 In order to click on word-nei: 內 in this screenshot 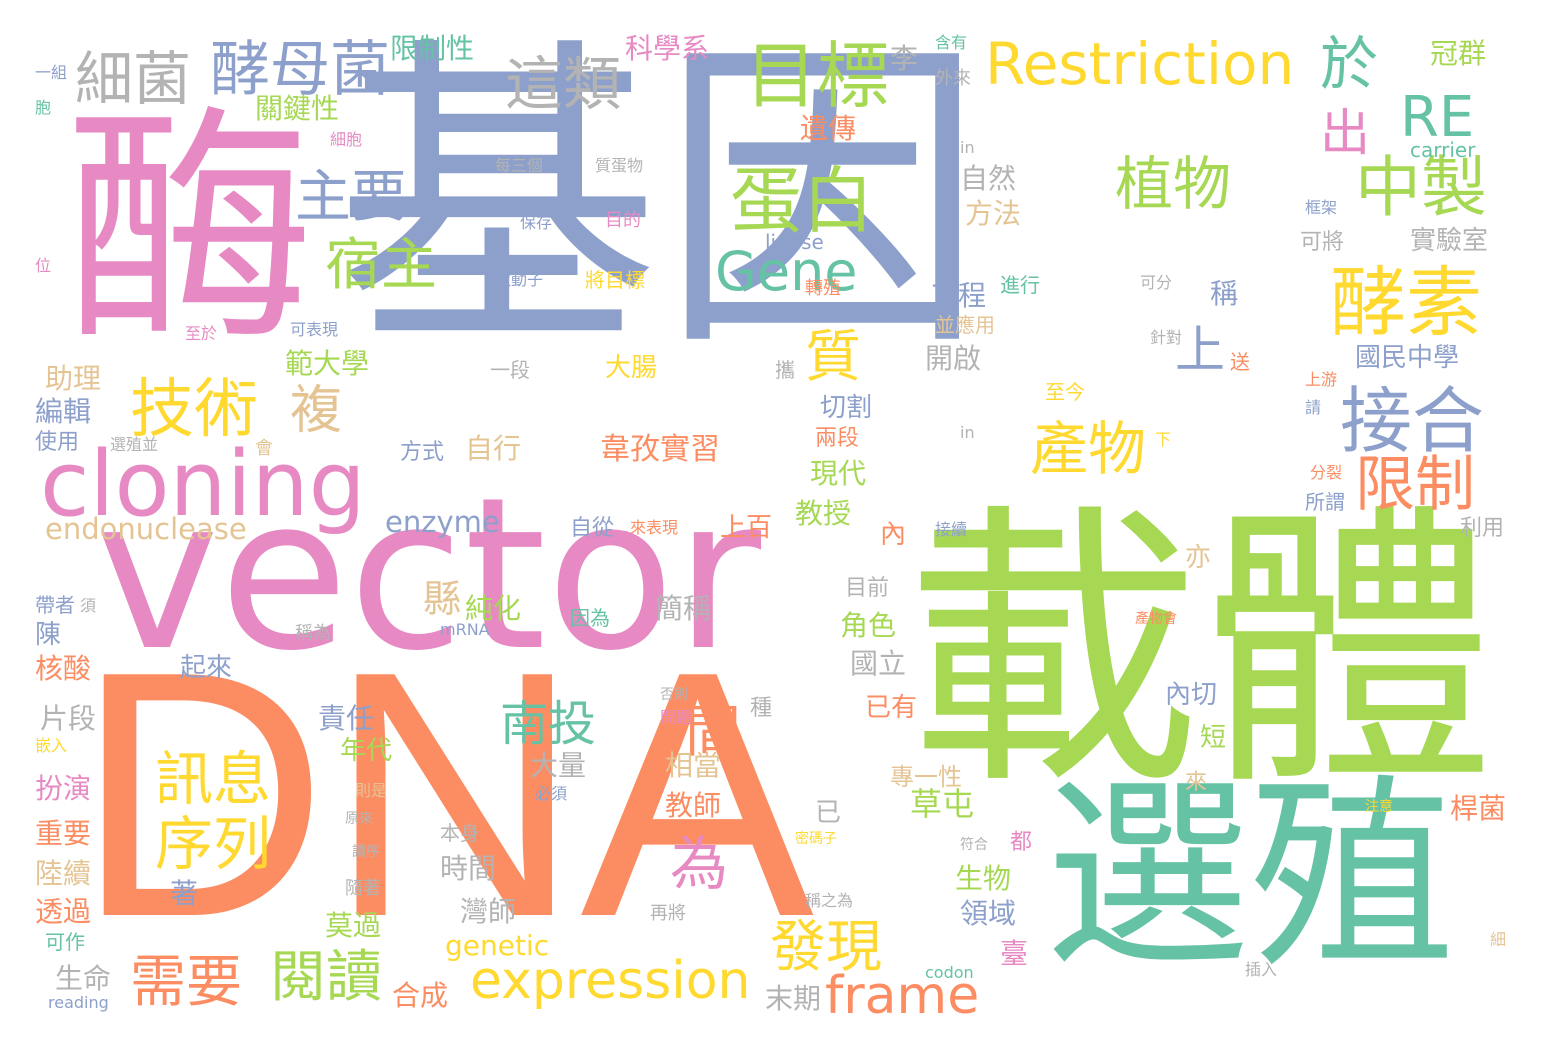, I will do `click(893, 535)`.